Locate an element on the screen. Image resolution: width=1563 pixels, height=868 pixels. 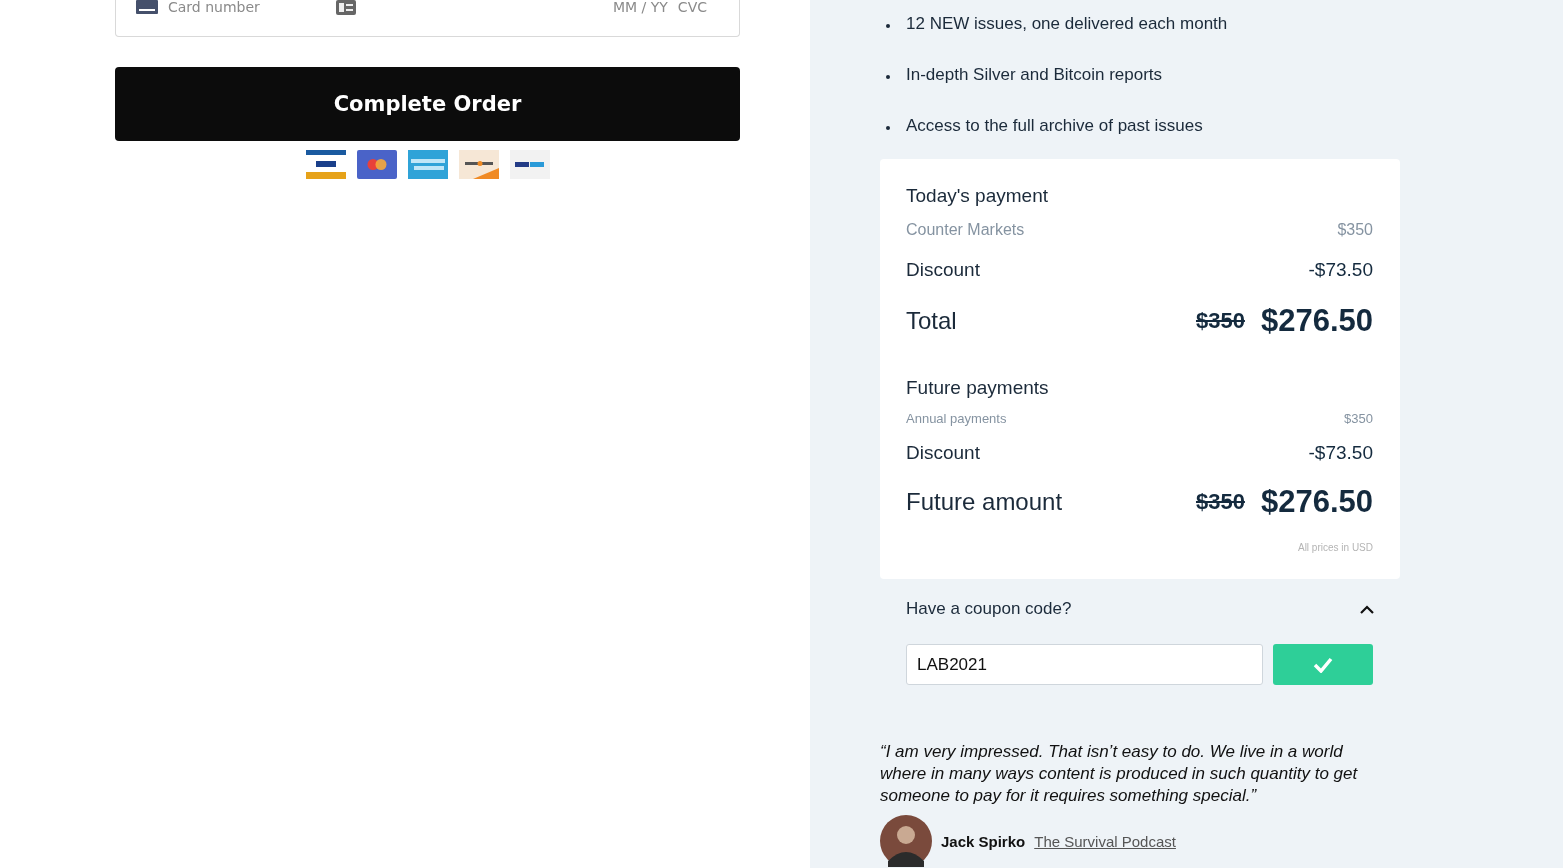
section-title: Today's payment is located at coordinates (977, 196).